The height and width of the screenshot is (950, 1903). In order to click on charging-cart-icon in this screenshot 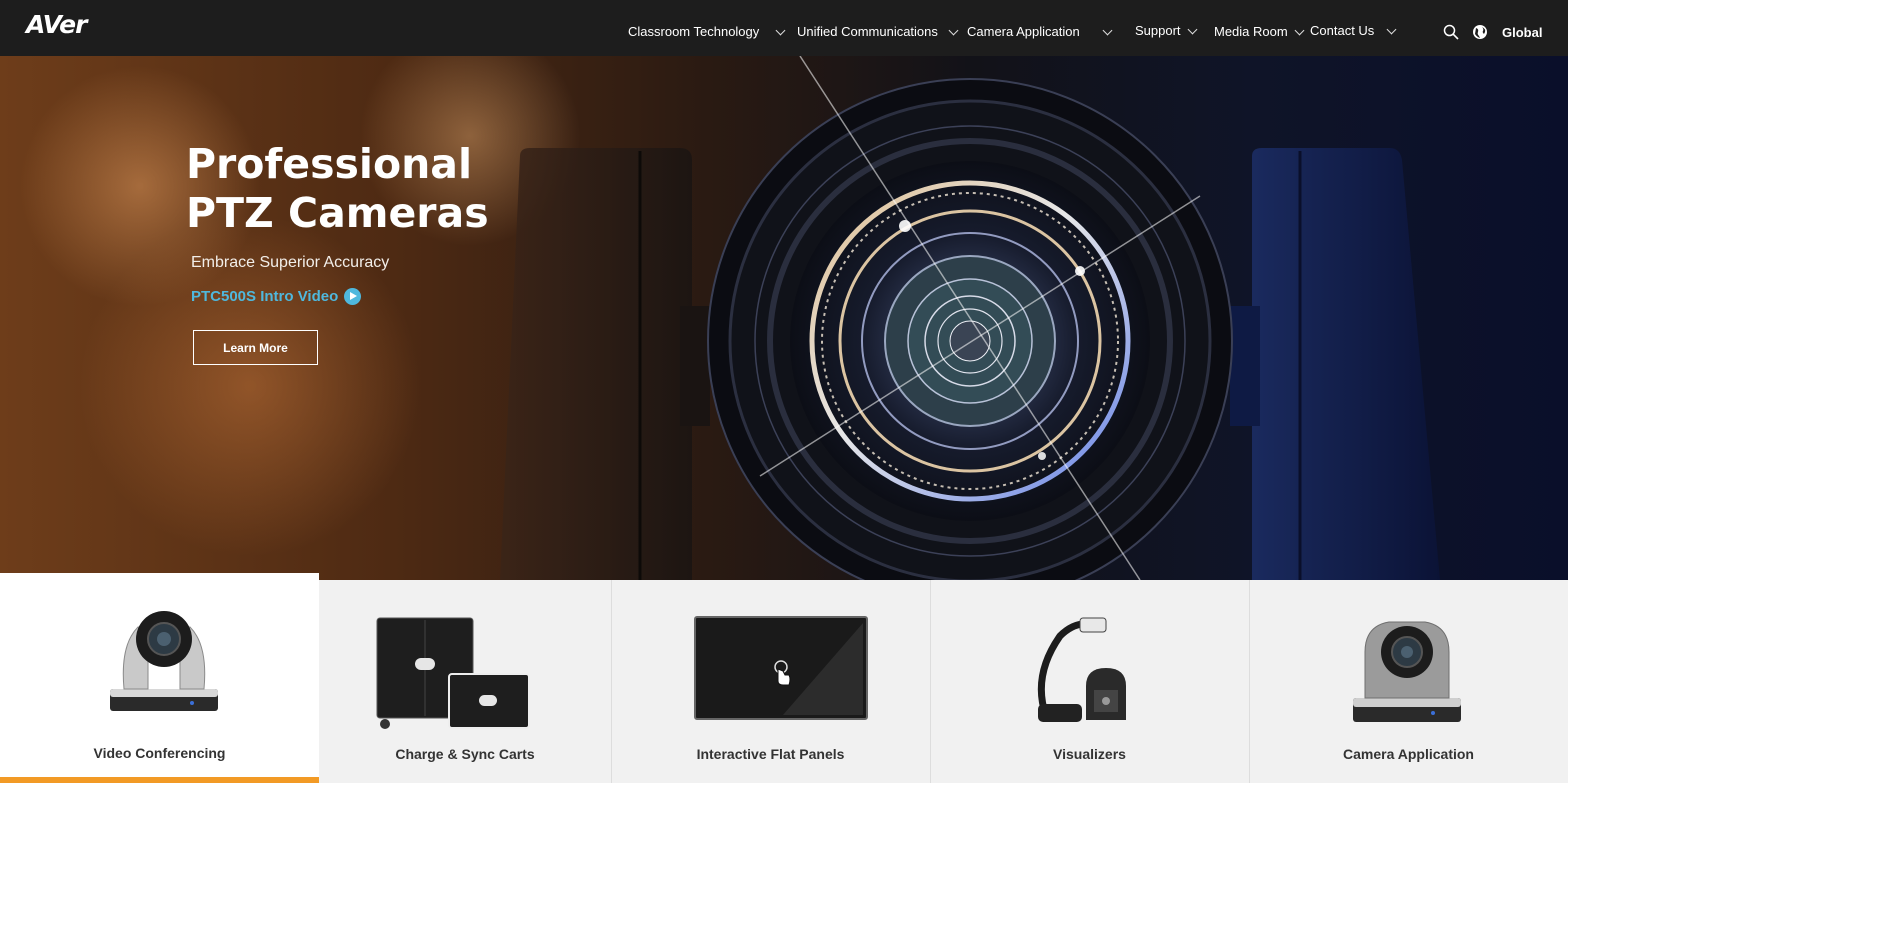, I will do `click(453, 673)`.